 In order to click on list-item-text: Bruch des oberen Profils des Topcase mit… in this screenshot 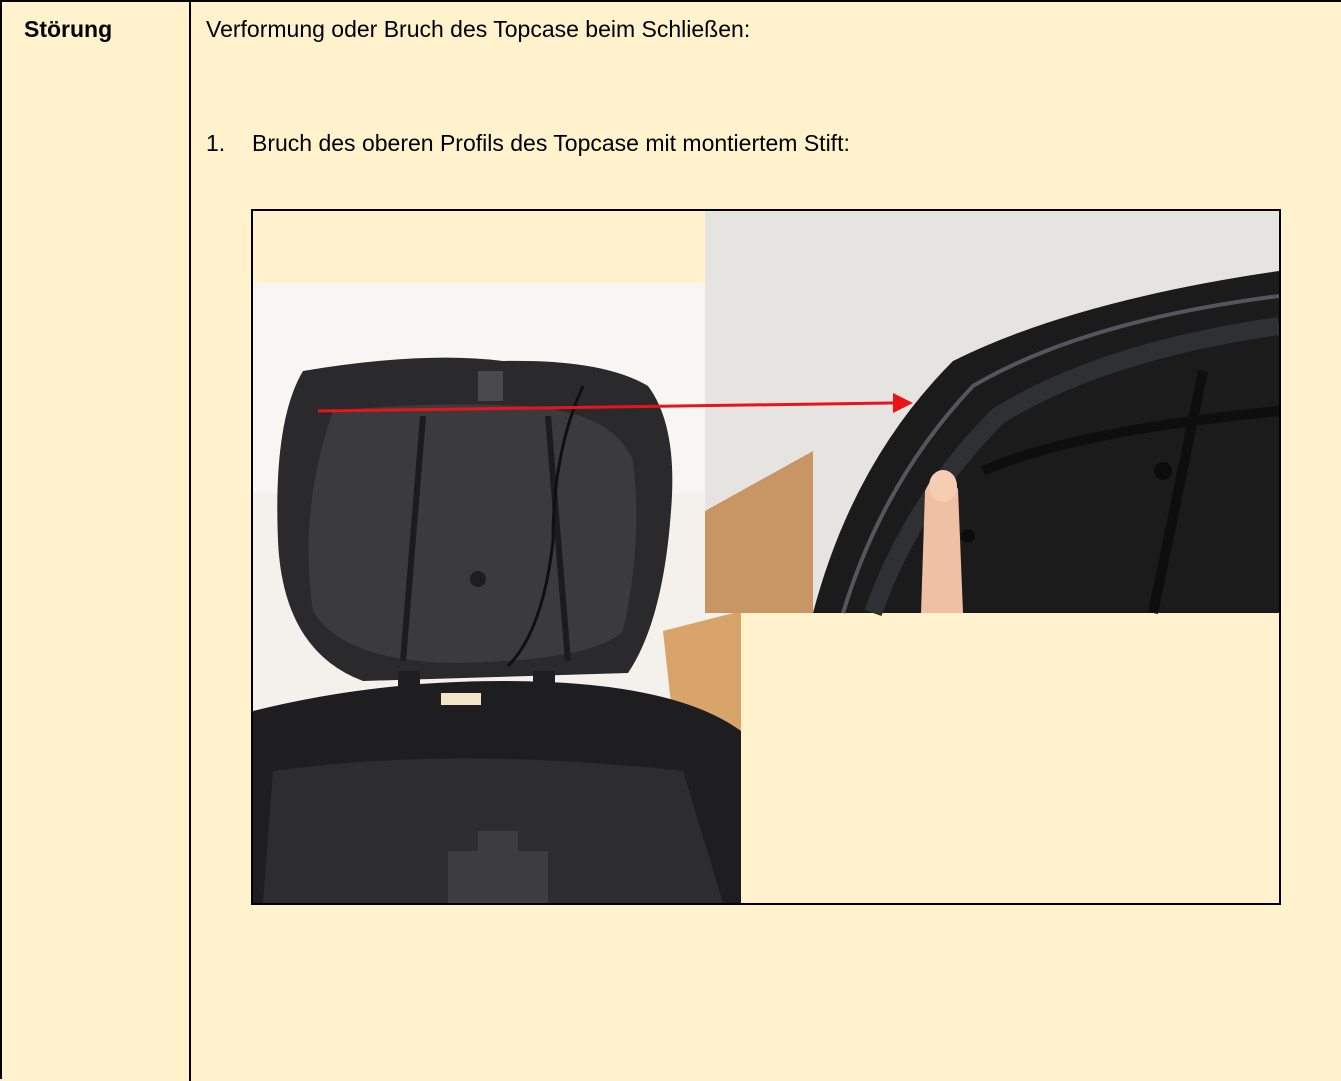, I will do `click(551, 143)`.